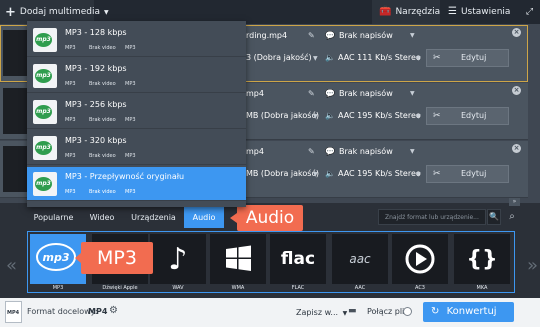 The height and width of the screenshot is (327, 540). I want to click on format-tile-aac: aac, so click(360, 259).